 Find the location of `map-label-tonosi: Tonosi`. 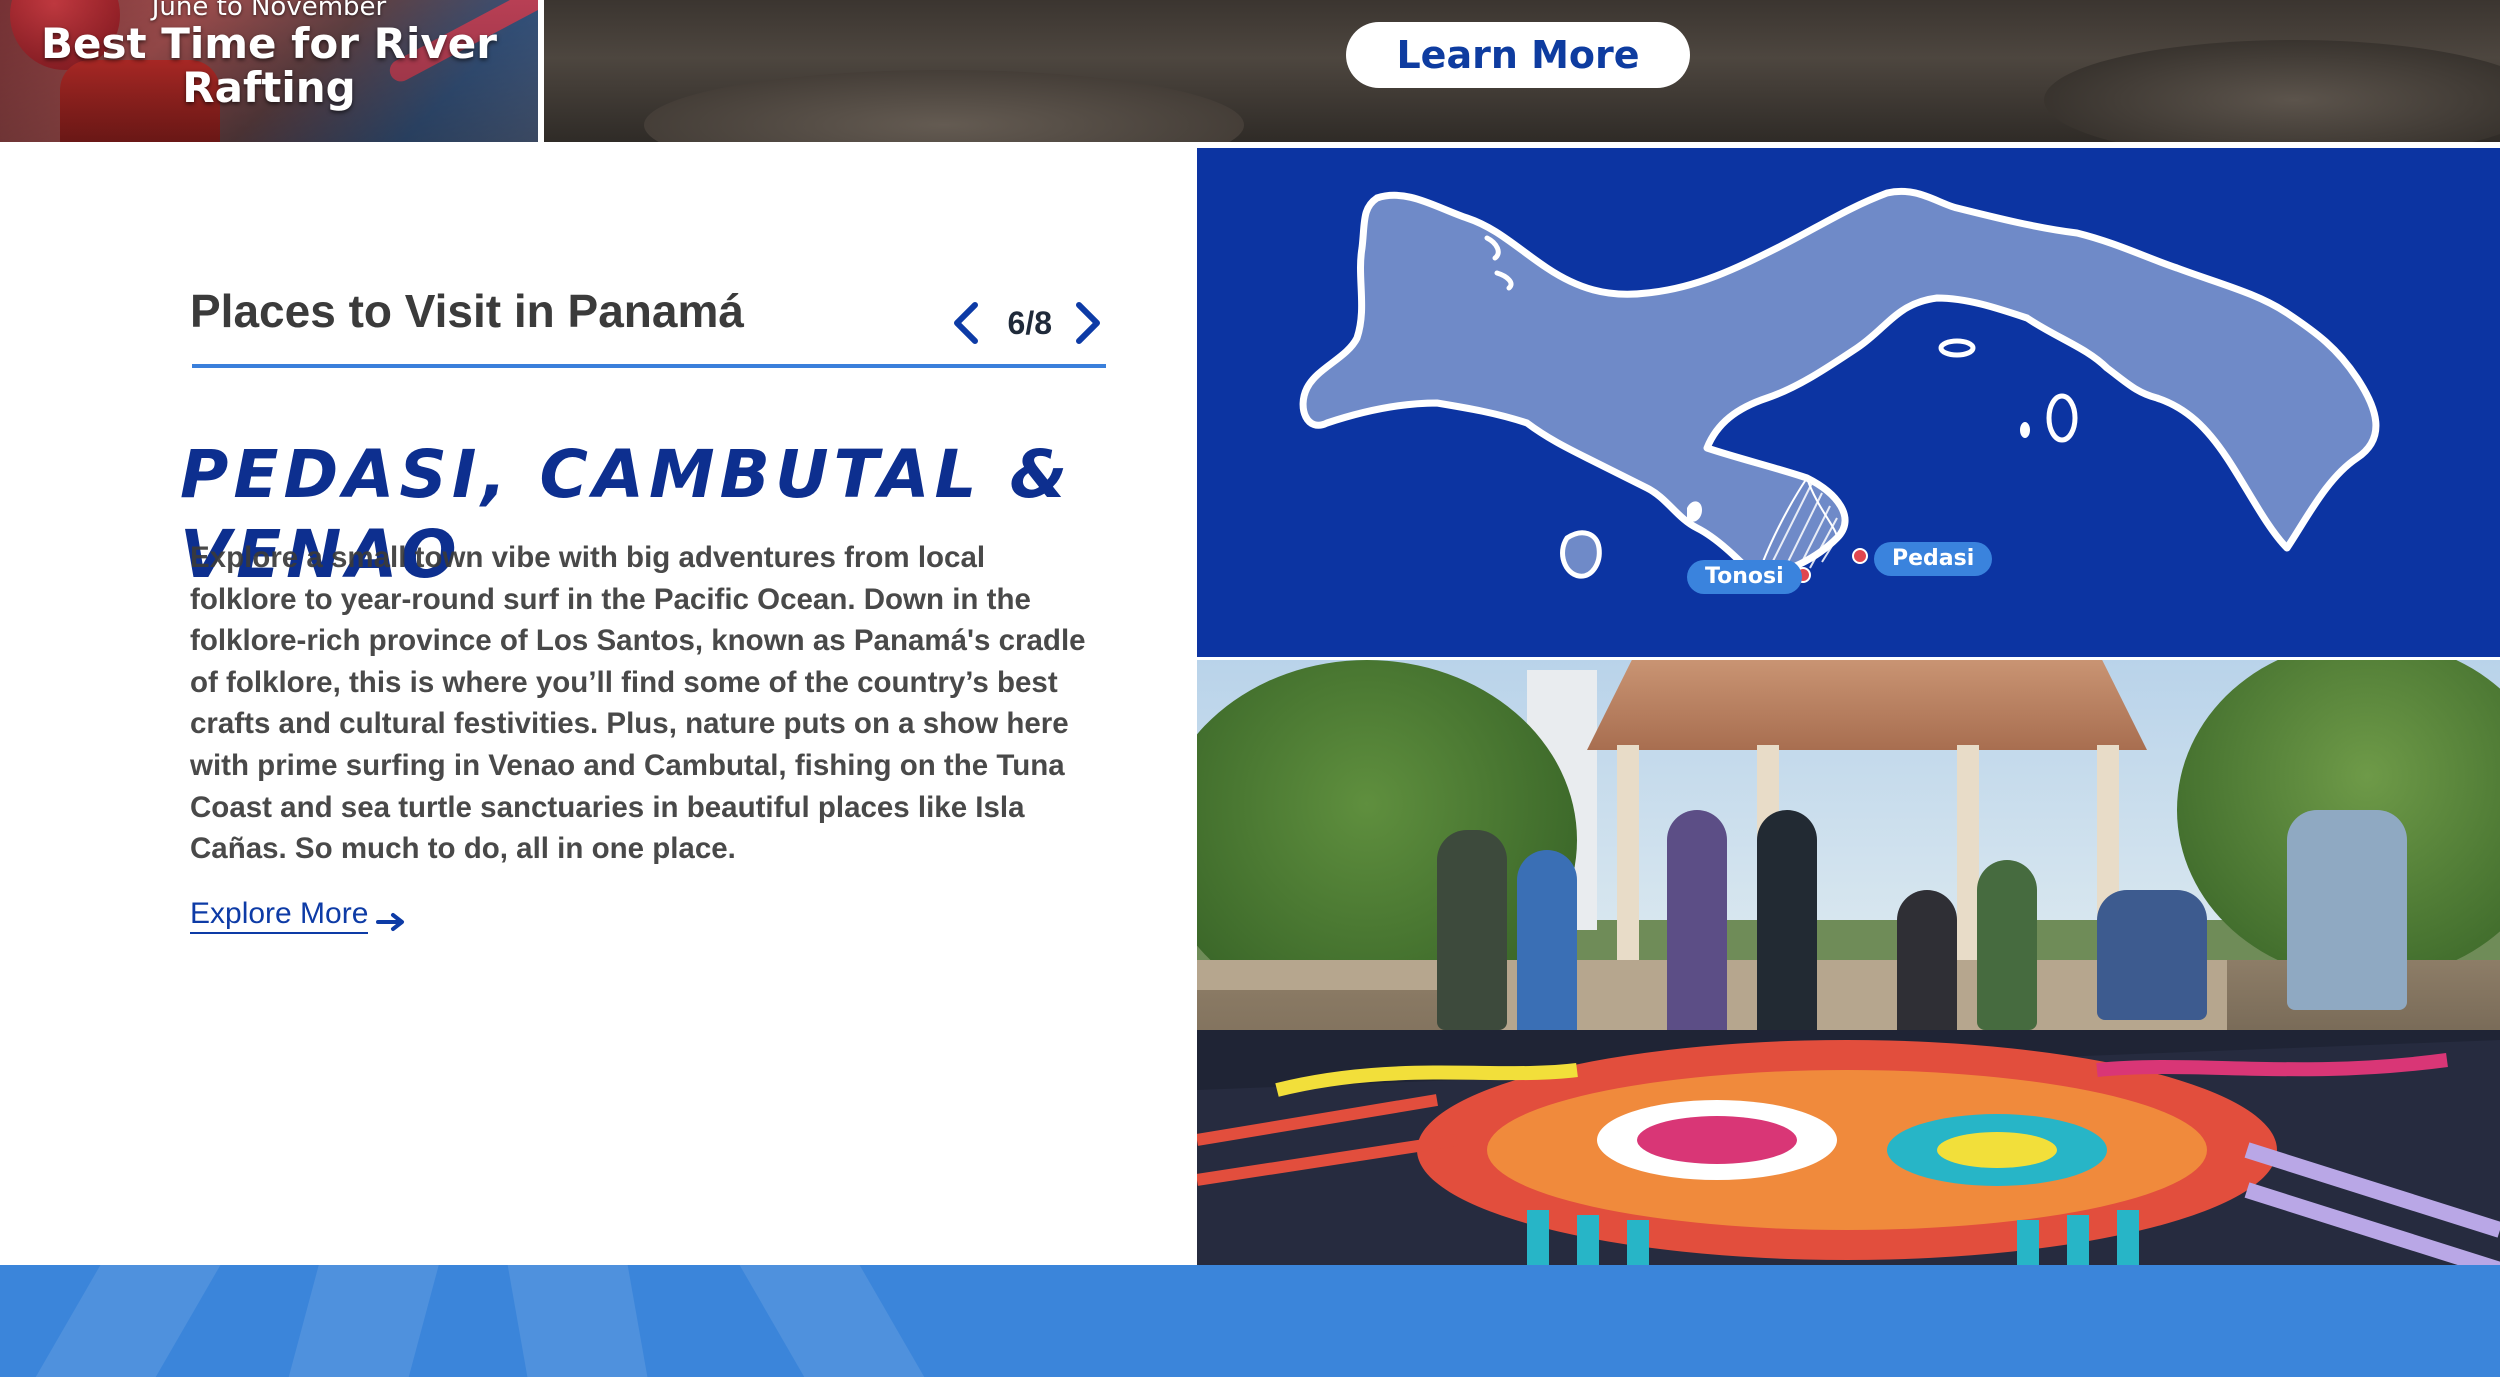

map-label-tonosi: Tonosi is located at coordinates (1744, 577).